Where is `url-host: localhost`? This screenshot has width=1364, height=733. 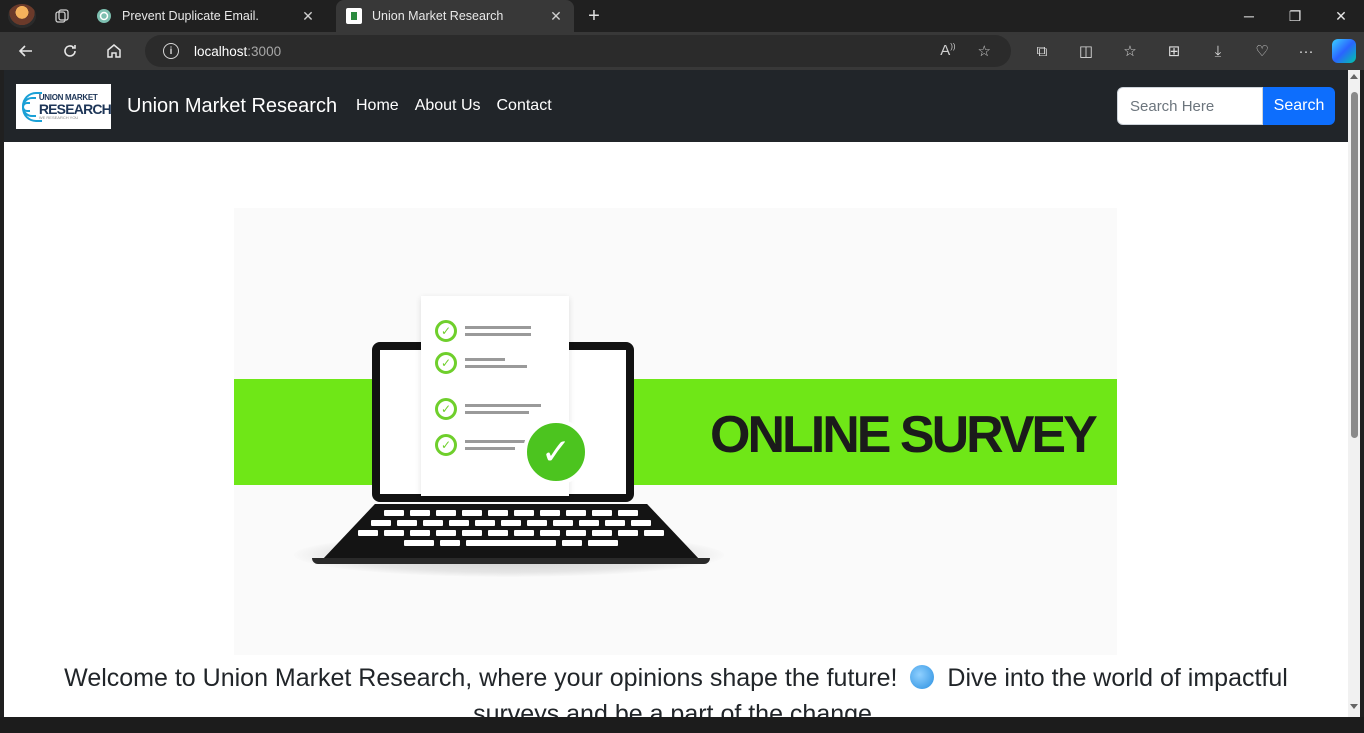
url-host: localhost is located at coordinates (221, 51).